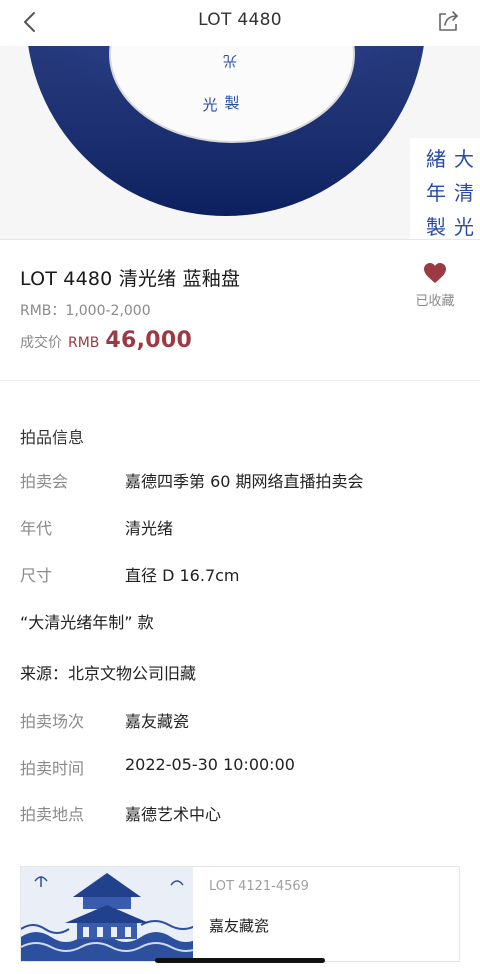  I want to click on info-key: 拍卖地点, so click(52, 814).